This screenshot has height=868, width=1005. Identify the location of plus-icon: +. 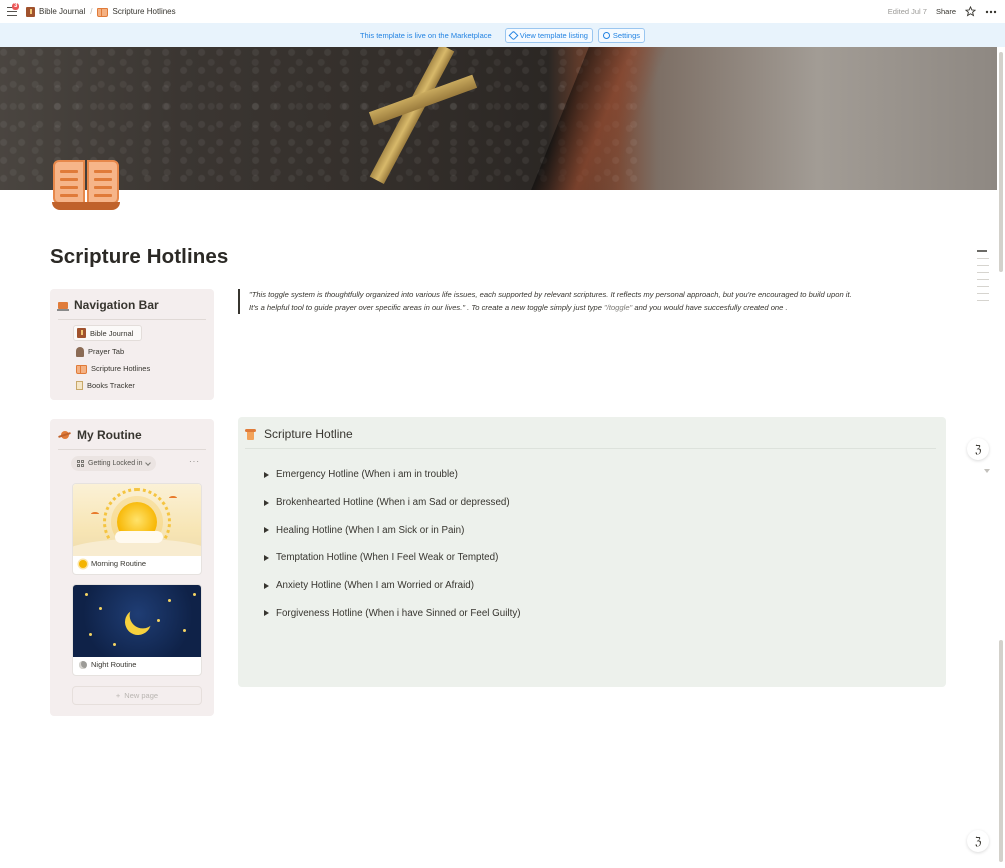
(118, 695).